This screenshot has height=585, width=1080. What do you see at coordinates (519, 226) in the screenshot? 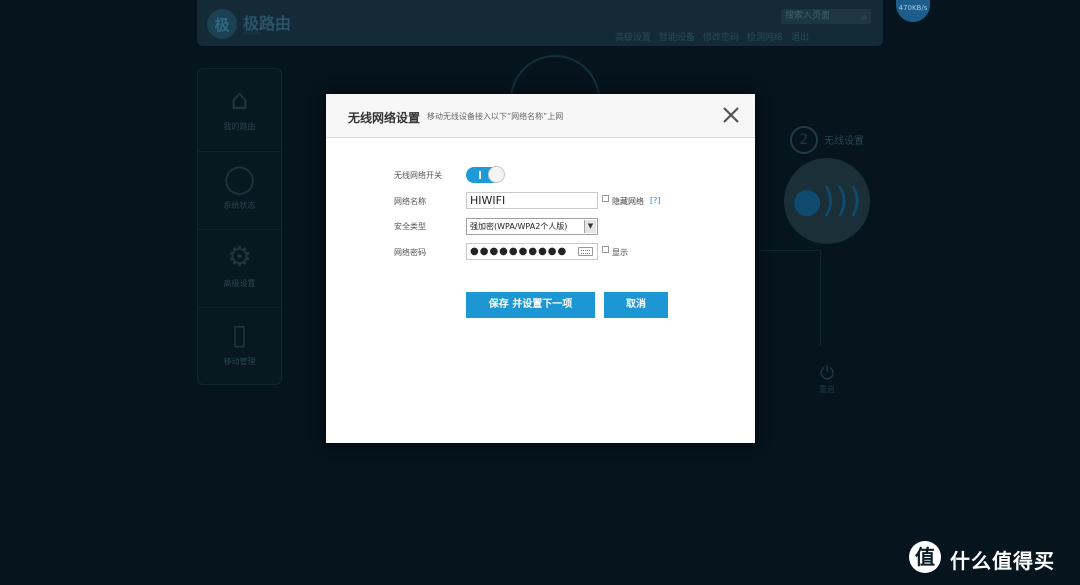
I see `security-type-value: 强加密(WPA/WPA2个人版)` at bounding box center [519, 226].